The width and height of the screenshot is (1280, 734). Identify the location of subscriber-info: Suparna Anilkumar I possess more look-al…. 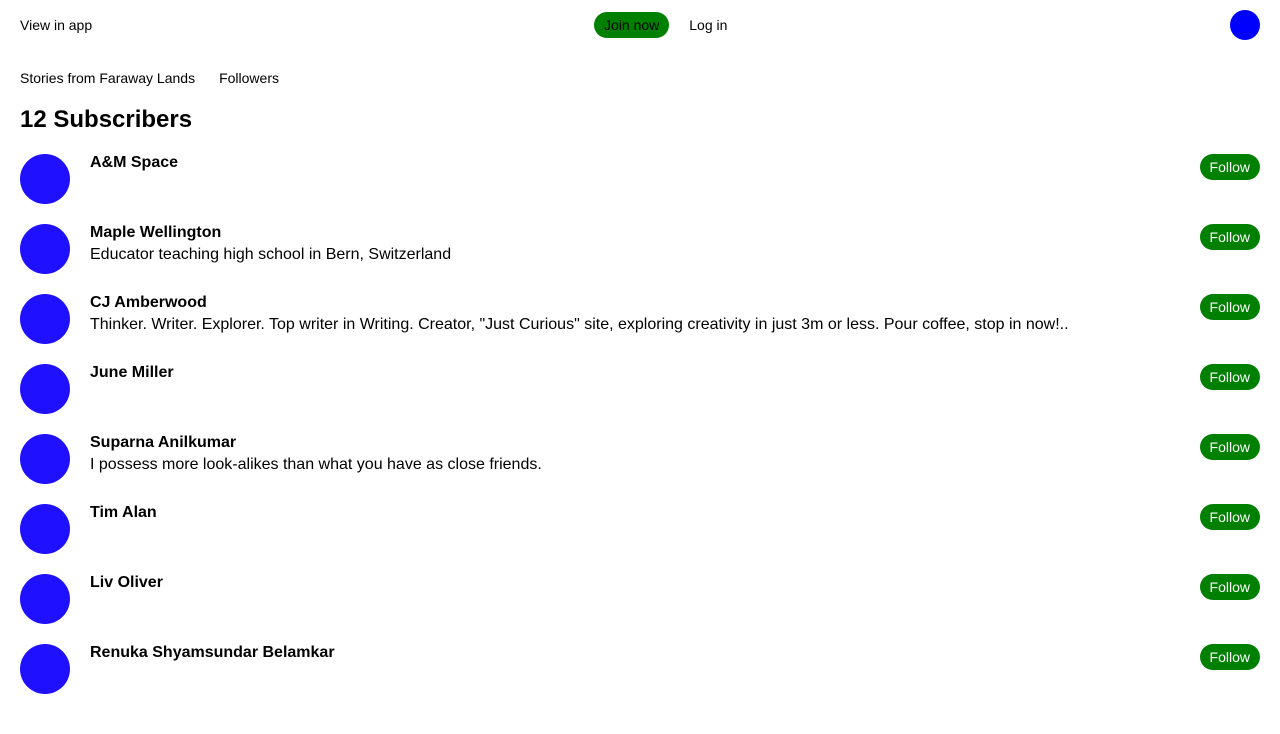
(635, 454).